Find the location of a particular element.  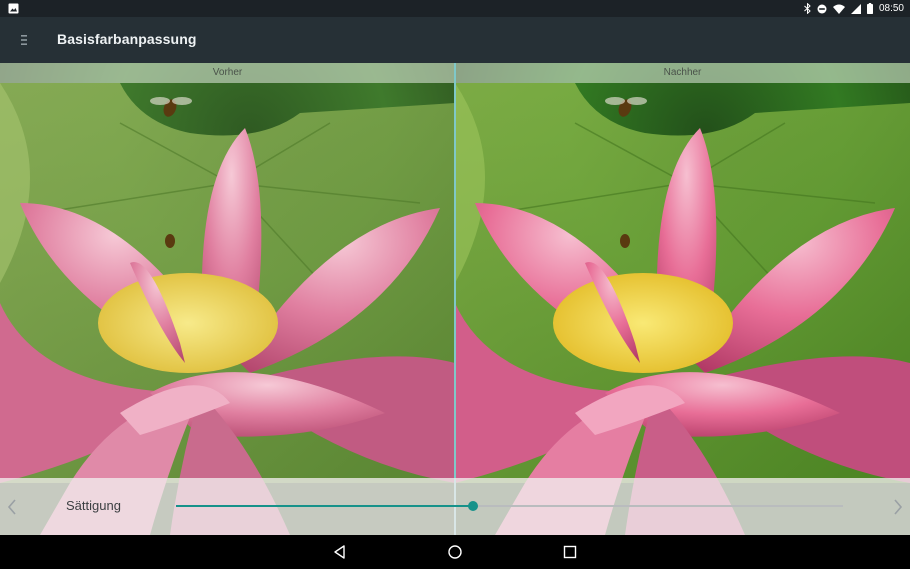

chevron-right-icon is located at coordinates (898, 507).